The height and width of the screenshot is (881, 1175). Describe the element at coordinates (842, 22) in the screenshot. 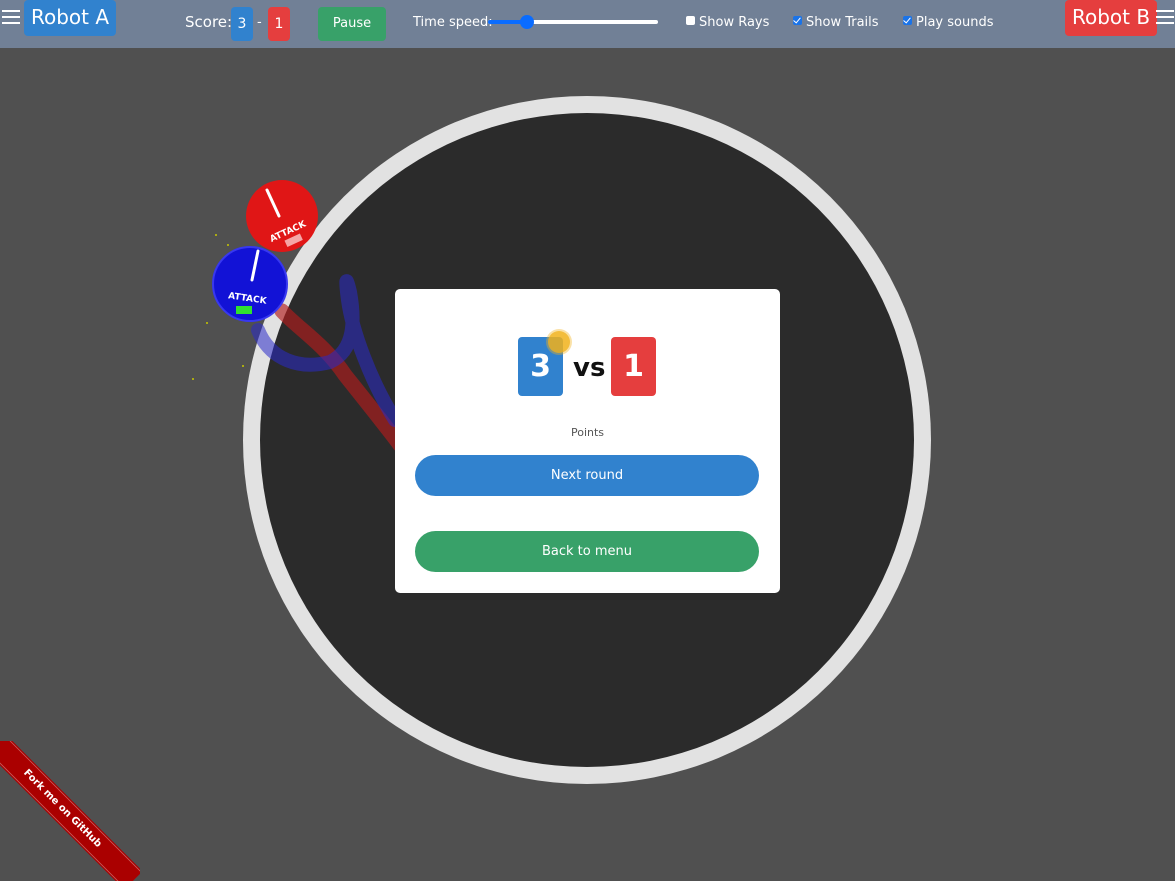

I see `show-trails-label: Show Trails` at that location.